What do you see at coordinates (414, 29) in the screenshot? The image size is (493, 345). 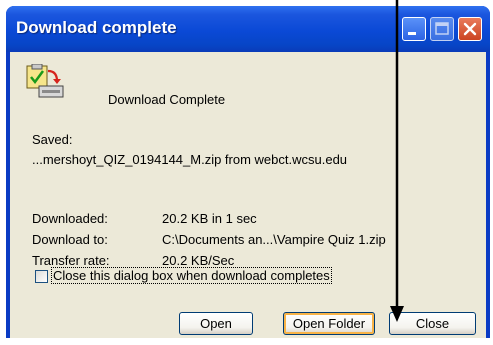 I see `minimize-button` at bounding box center [414, 29].